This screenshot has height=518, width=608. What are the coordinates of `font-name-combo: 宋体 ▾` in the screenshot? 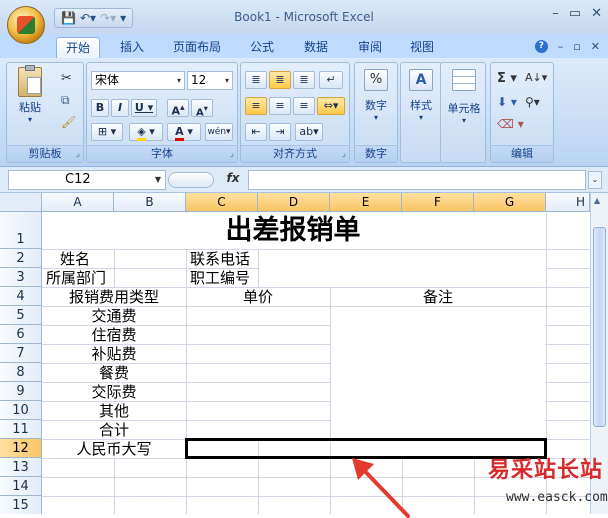 It's located at (138, 80).